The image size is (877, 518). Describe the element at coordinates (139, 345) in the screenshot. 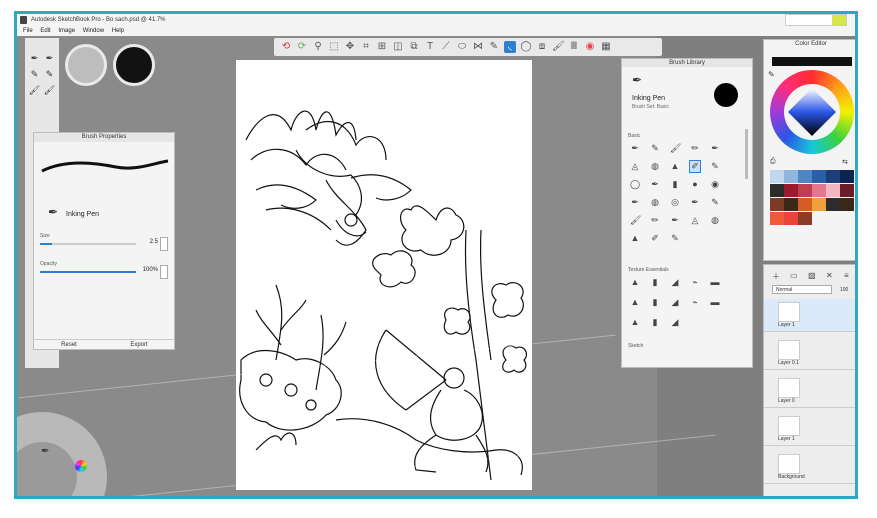

I see `export-button: Export` at that location.